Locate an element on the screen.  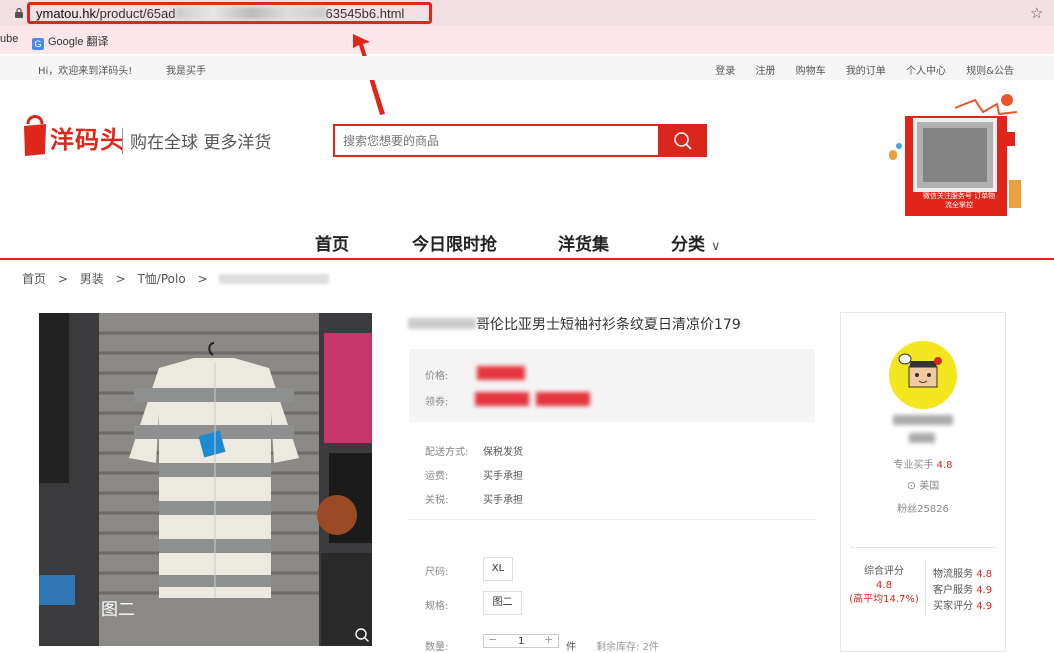
qty-label: 数量: is located at coordinates (437, 647).